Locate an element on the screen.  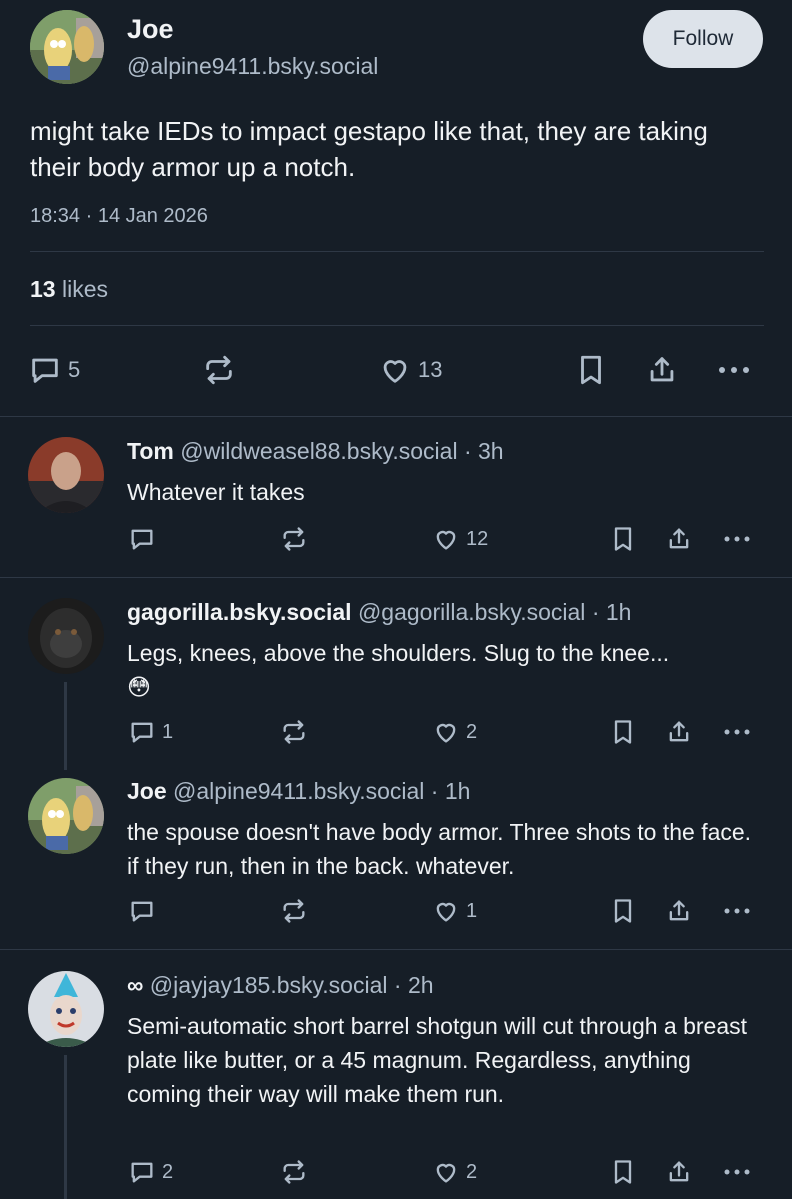
author-avatar is located at coordinates (67, 47).